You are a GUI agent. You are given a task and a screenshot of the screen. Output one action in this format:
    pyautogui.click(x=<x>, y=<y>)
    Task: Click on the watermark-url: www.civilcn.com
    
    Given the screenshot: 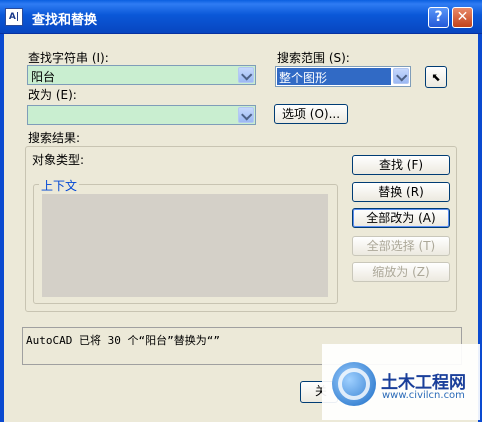 What is the action you would take?
    pyautogui.click(x=423, y=395)
    